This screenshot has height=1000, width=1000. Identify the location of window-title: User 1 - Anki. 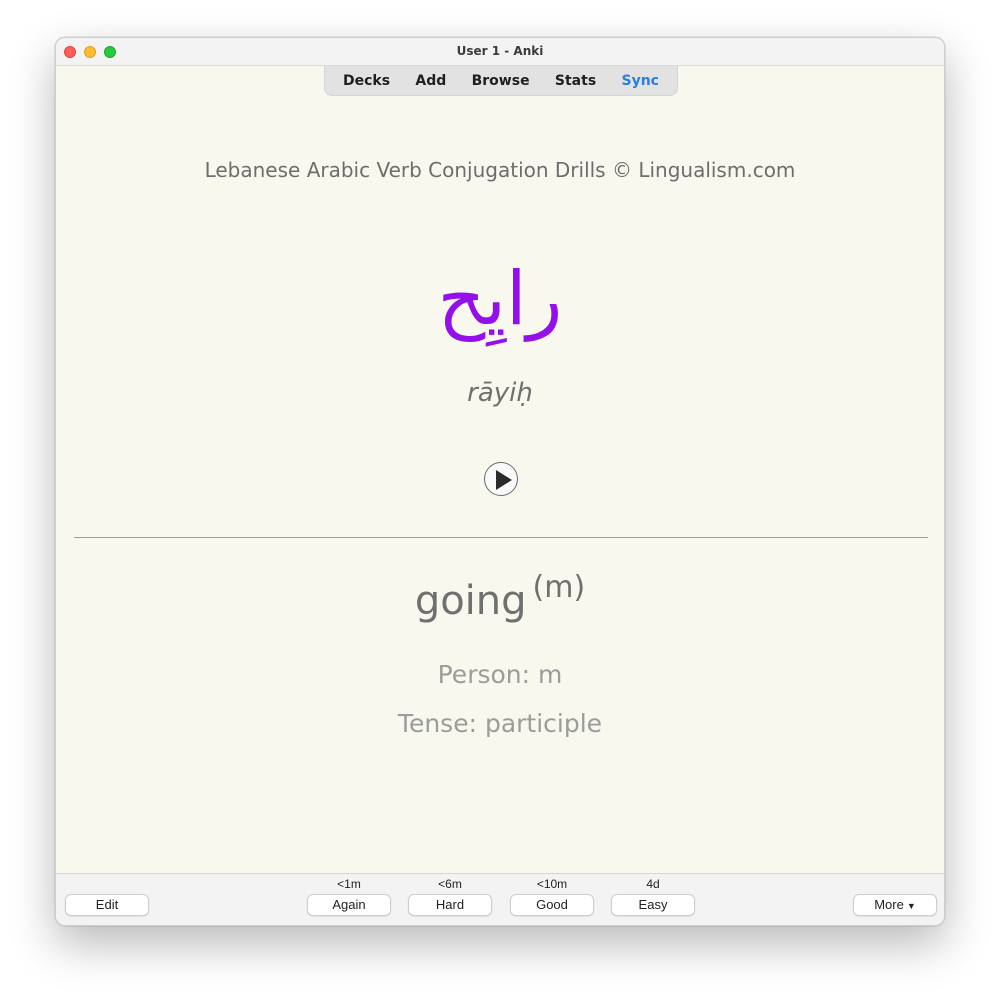
(500, 51).